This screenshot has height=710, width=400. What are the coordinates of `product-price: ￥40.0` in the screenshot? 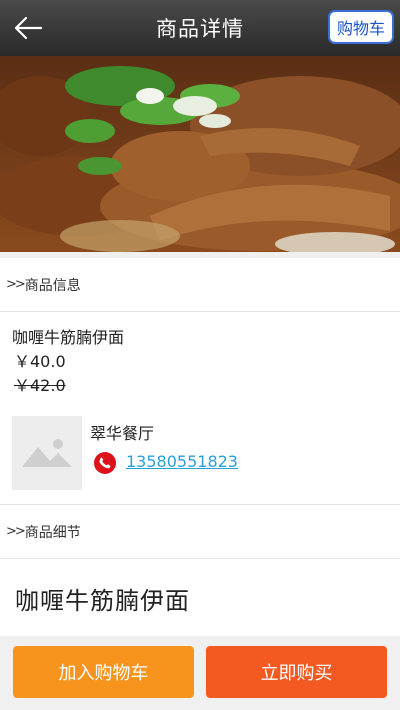 It's located at (40, 361).